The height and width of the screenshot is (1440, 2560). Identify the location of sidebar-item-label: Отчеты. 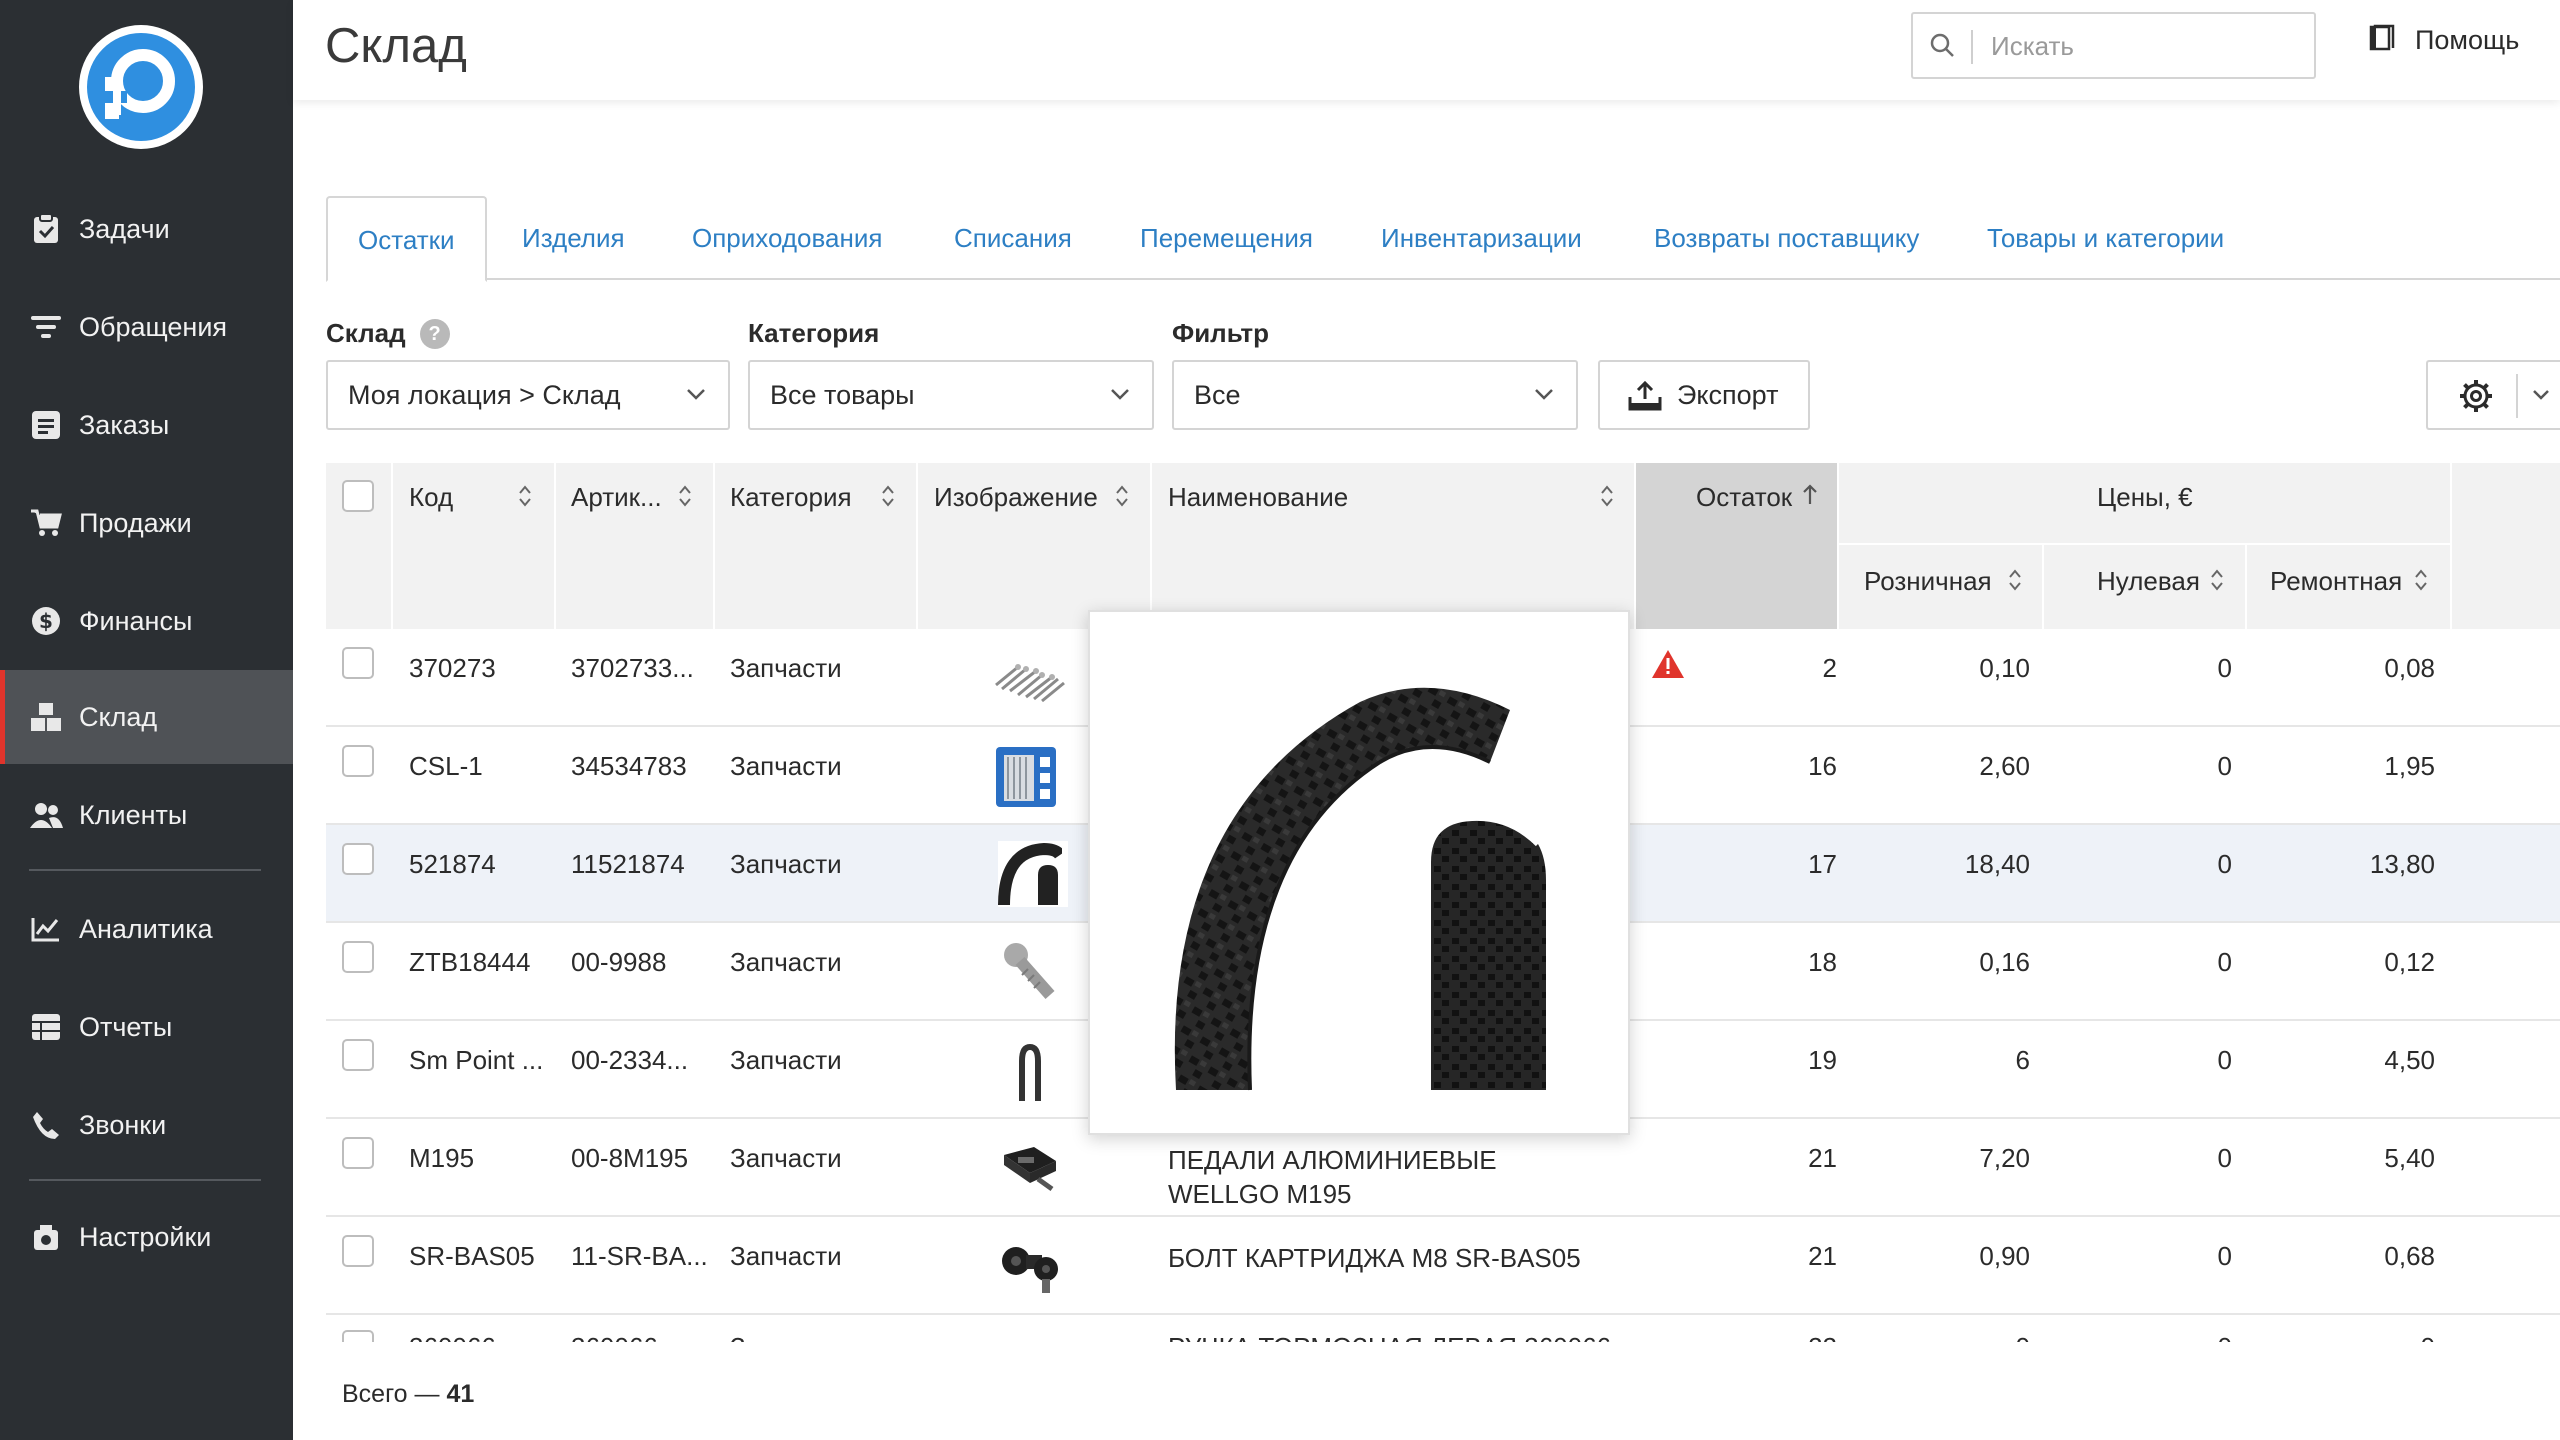
(126, 1026).